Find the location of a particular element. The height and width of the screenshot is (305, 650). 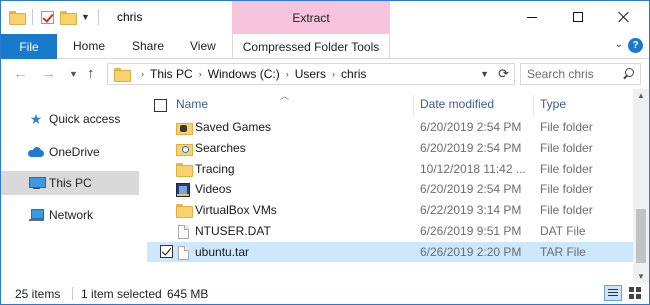

tab-compressed-folder-tools: Compressed Folder Tools is located at coordinates (311, 46).